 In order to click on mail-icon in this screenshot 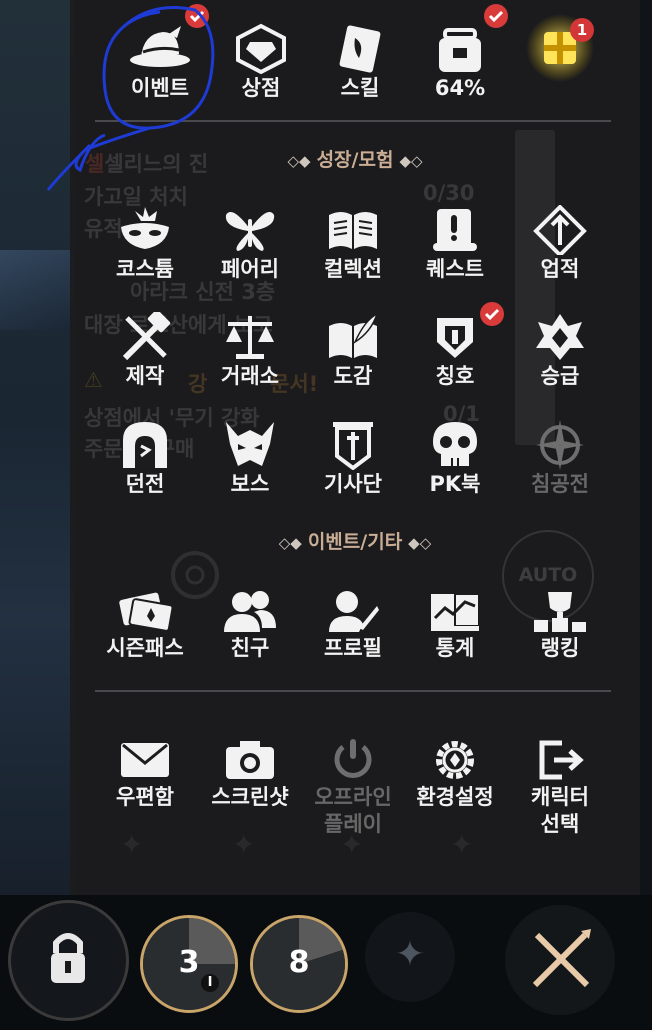, I will do `click(145, 760)`.